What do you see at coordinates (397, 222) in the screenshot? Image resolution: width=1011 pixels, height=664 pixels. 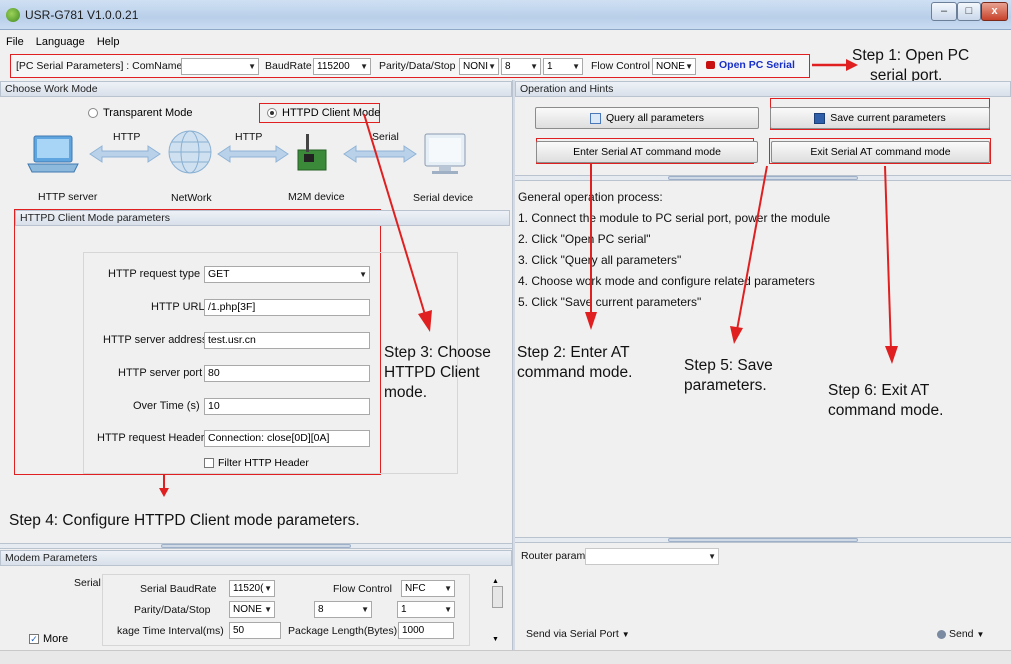 I see `step3-arrow` at bounding box center [397, 222].